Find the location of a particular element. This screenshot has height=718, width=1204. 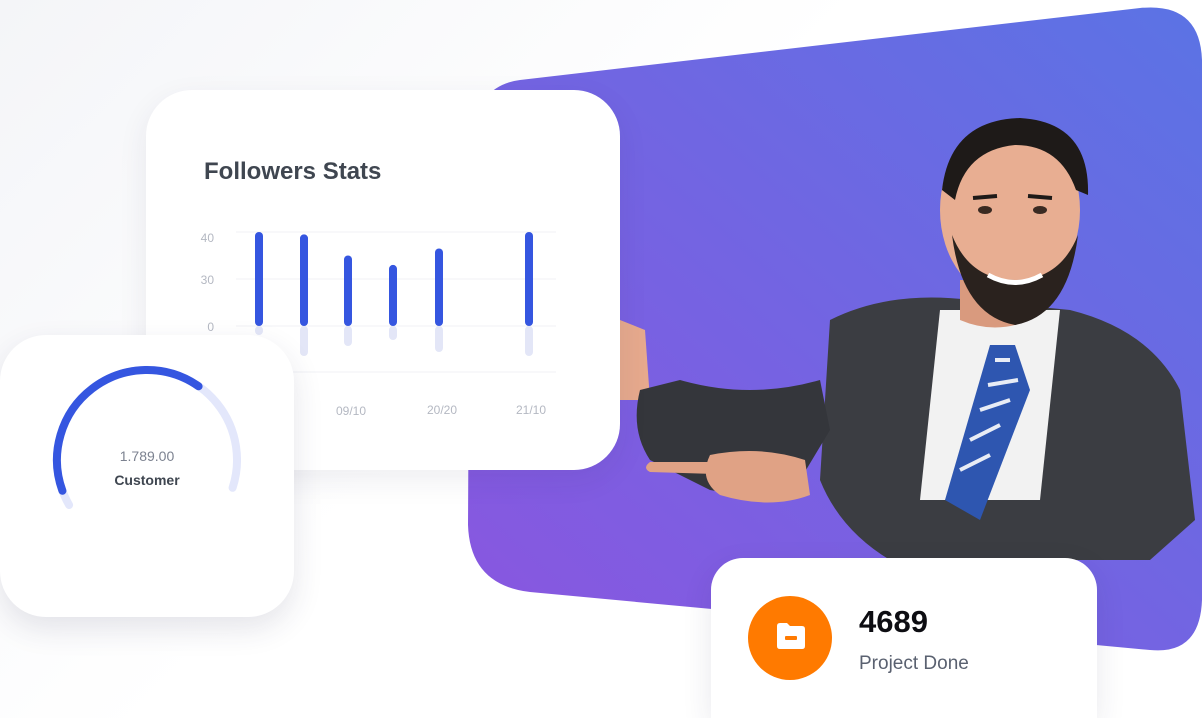

folder-badge is located at coordinates (790, 638).